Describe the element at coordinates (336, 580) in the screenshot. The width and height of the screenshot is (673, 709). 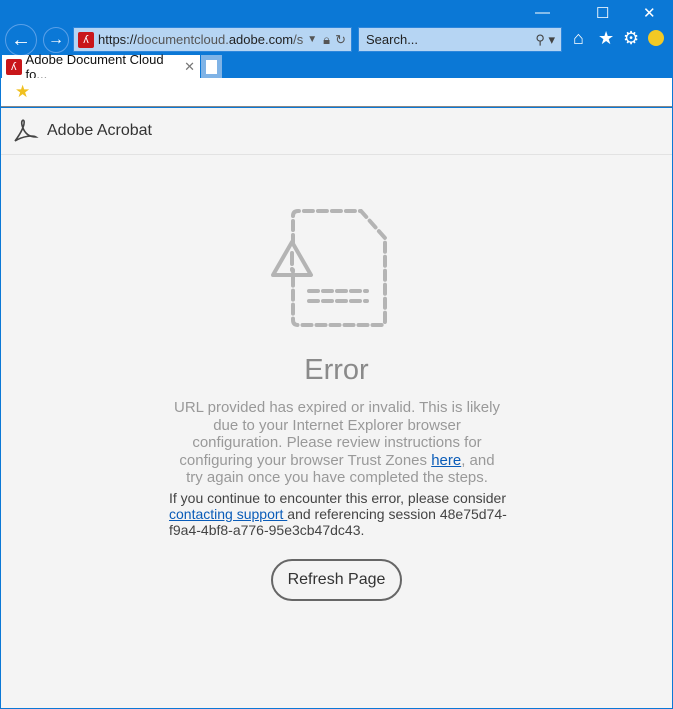
I see `refresh-page-button: Refresh Page` at that location.